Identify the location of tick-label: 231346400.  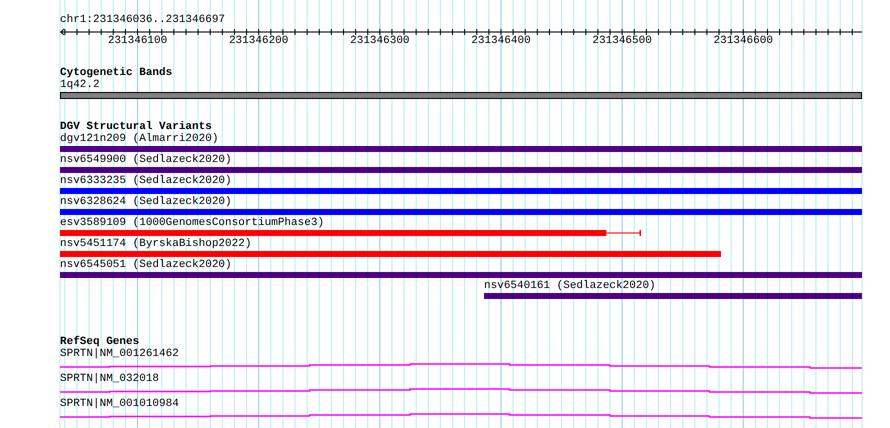
(501, 41).